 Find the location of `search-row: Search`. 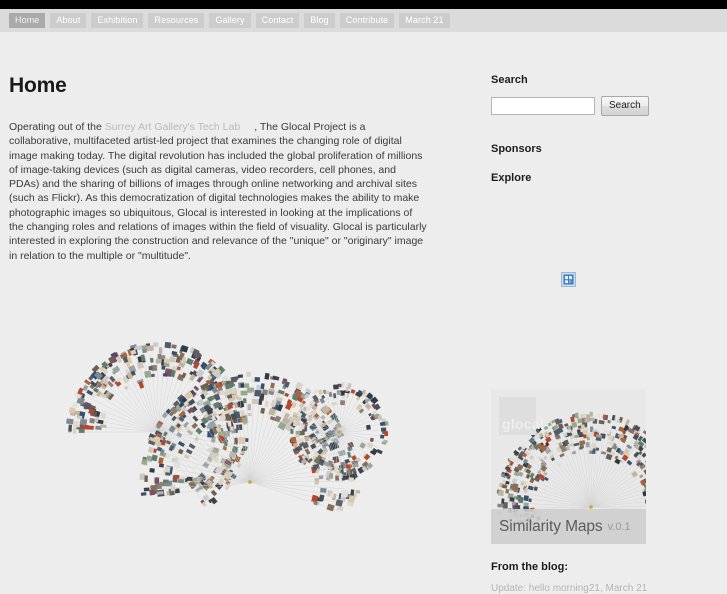

search-row: Search is located at coordinates (605, 106).